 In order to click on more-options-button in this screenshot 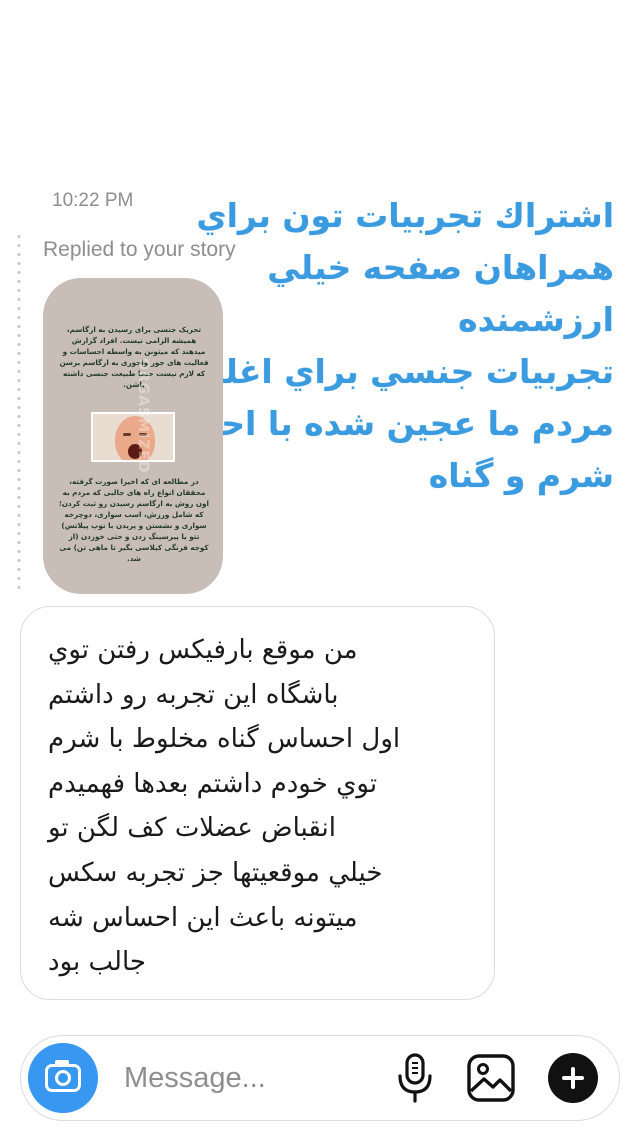, I will do `click(573, 1078)`.